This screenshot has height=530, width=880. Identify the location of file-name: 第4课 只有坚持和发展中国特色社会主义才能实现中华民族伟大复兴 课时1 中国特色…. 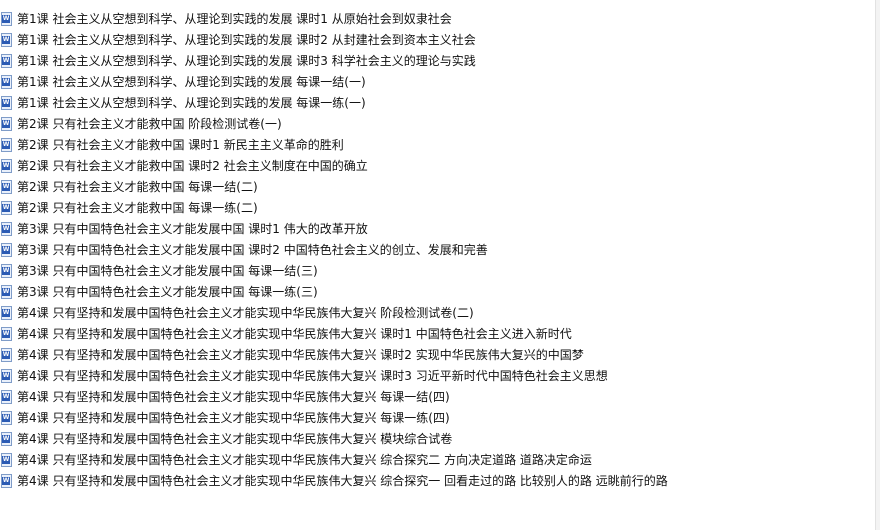
(294, 333).